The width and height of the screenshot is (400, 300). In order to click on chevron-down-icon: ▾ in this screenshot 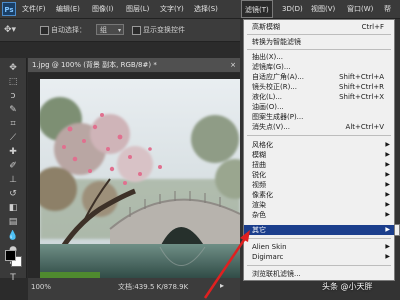, I will do `click(119, 30)`.